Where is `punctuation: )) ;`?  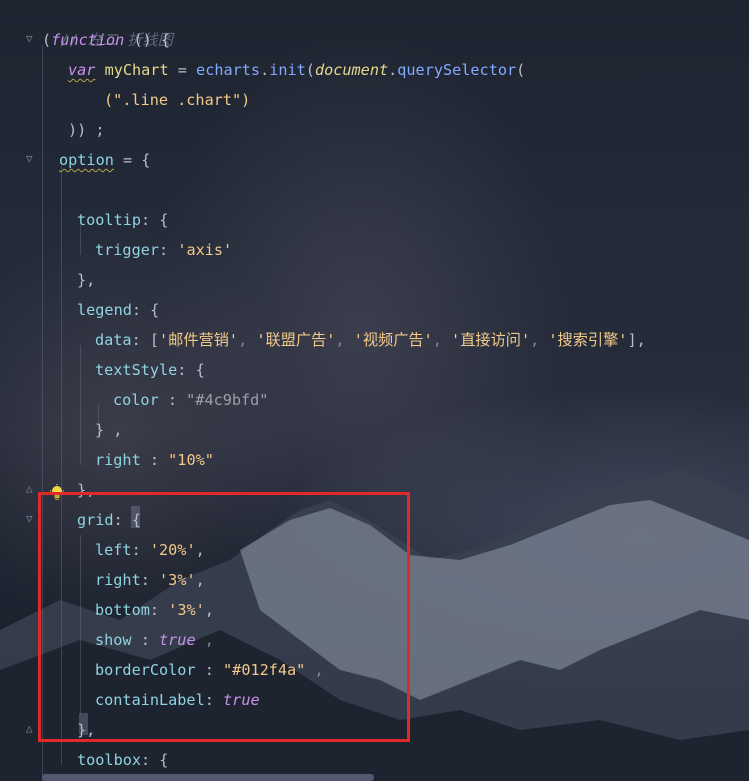 punctuation: )) ; is located at coordinates (86, 130).